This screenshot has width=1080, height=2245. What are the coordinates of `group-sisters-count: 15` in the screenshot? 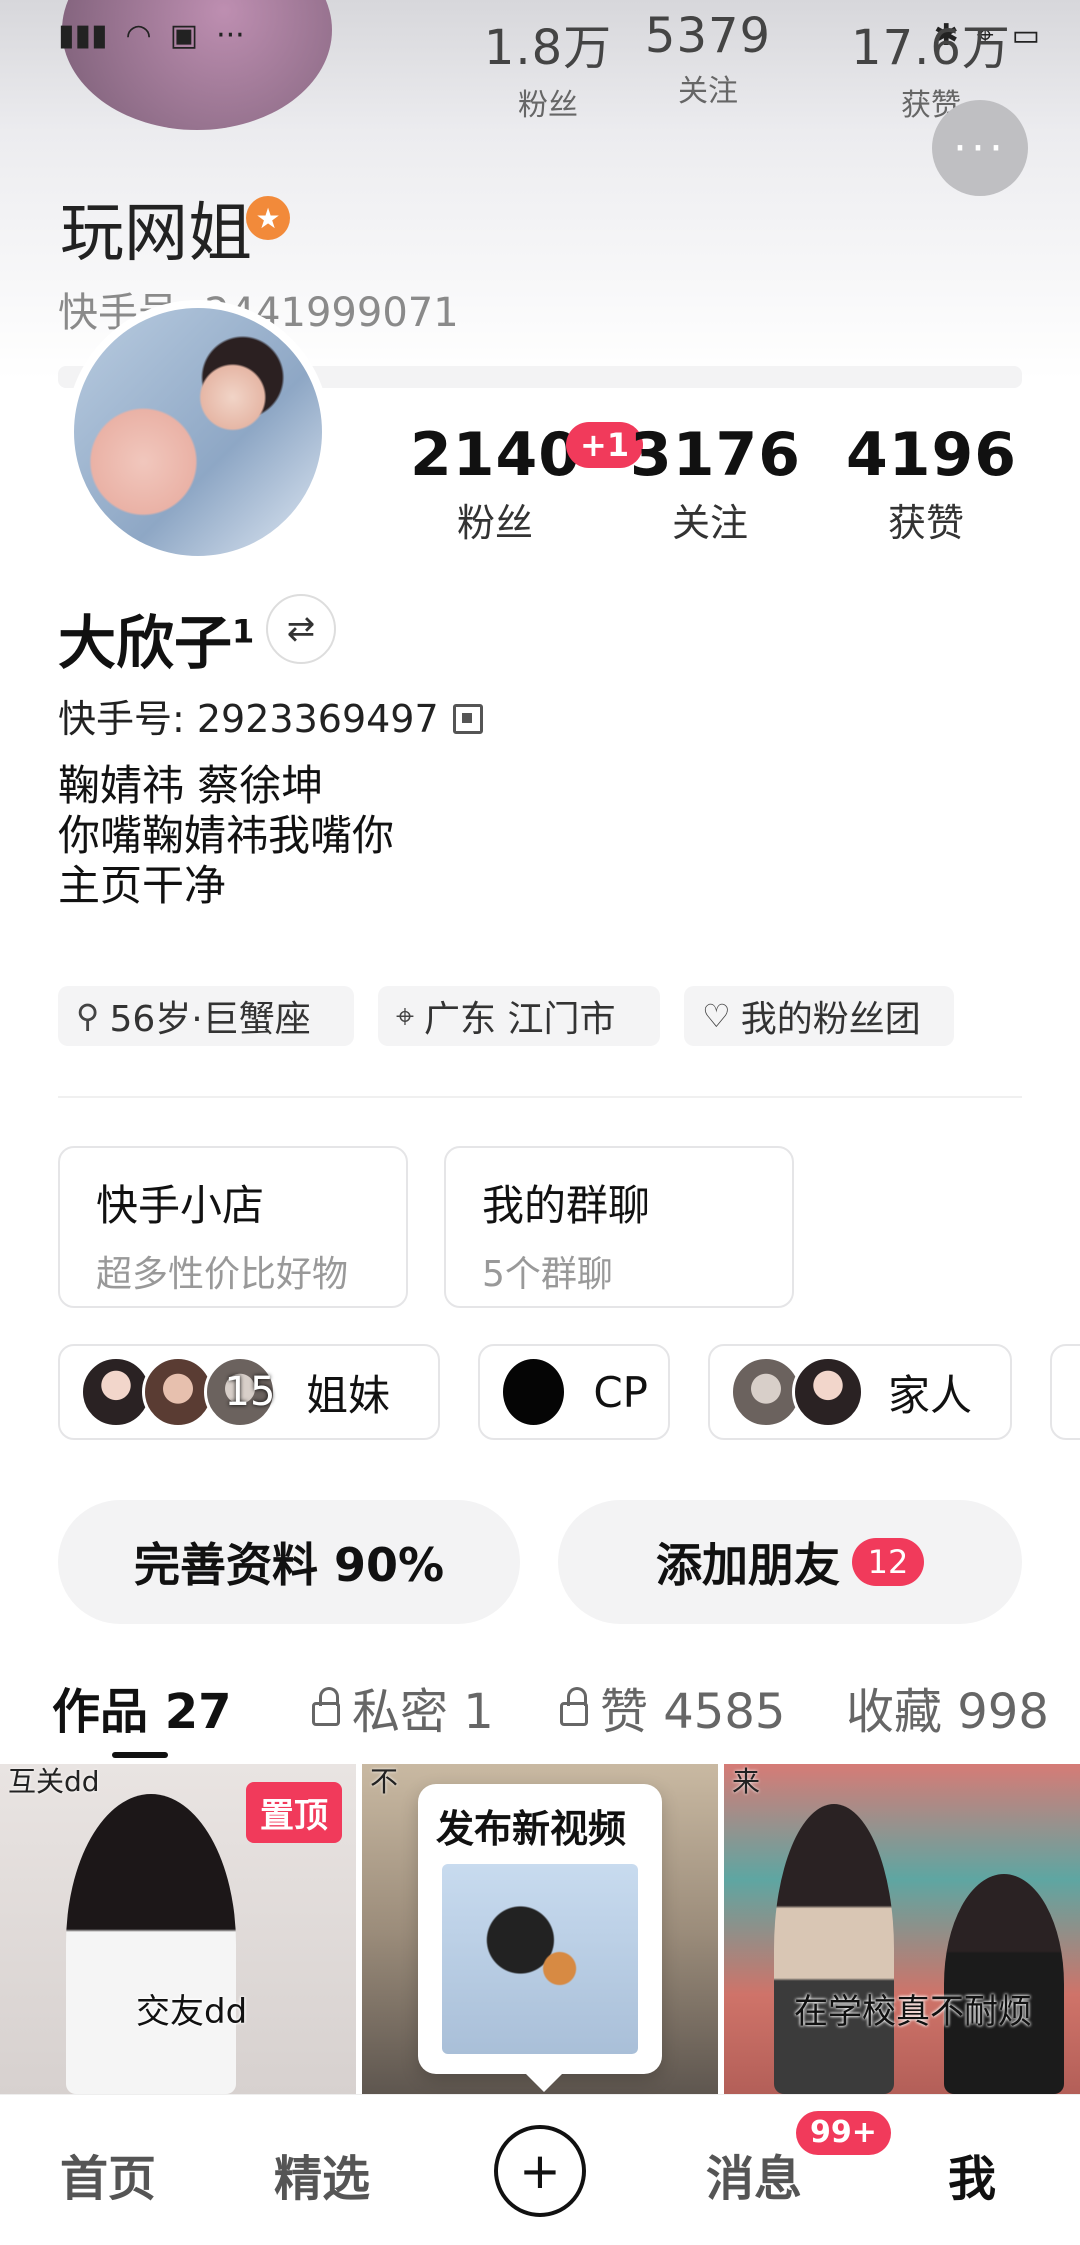 It's located at (250, 1392).